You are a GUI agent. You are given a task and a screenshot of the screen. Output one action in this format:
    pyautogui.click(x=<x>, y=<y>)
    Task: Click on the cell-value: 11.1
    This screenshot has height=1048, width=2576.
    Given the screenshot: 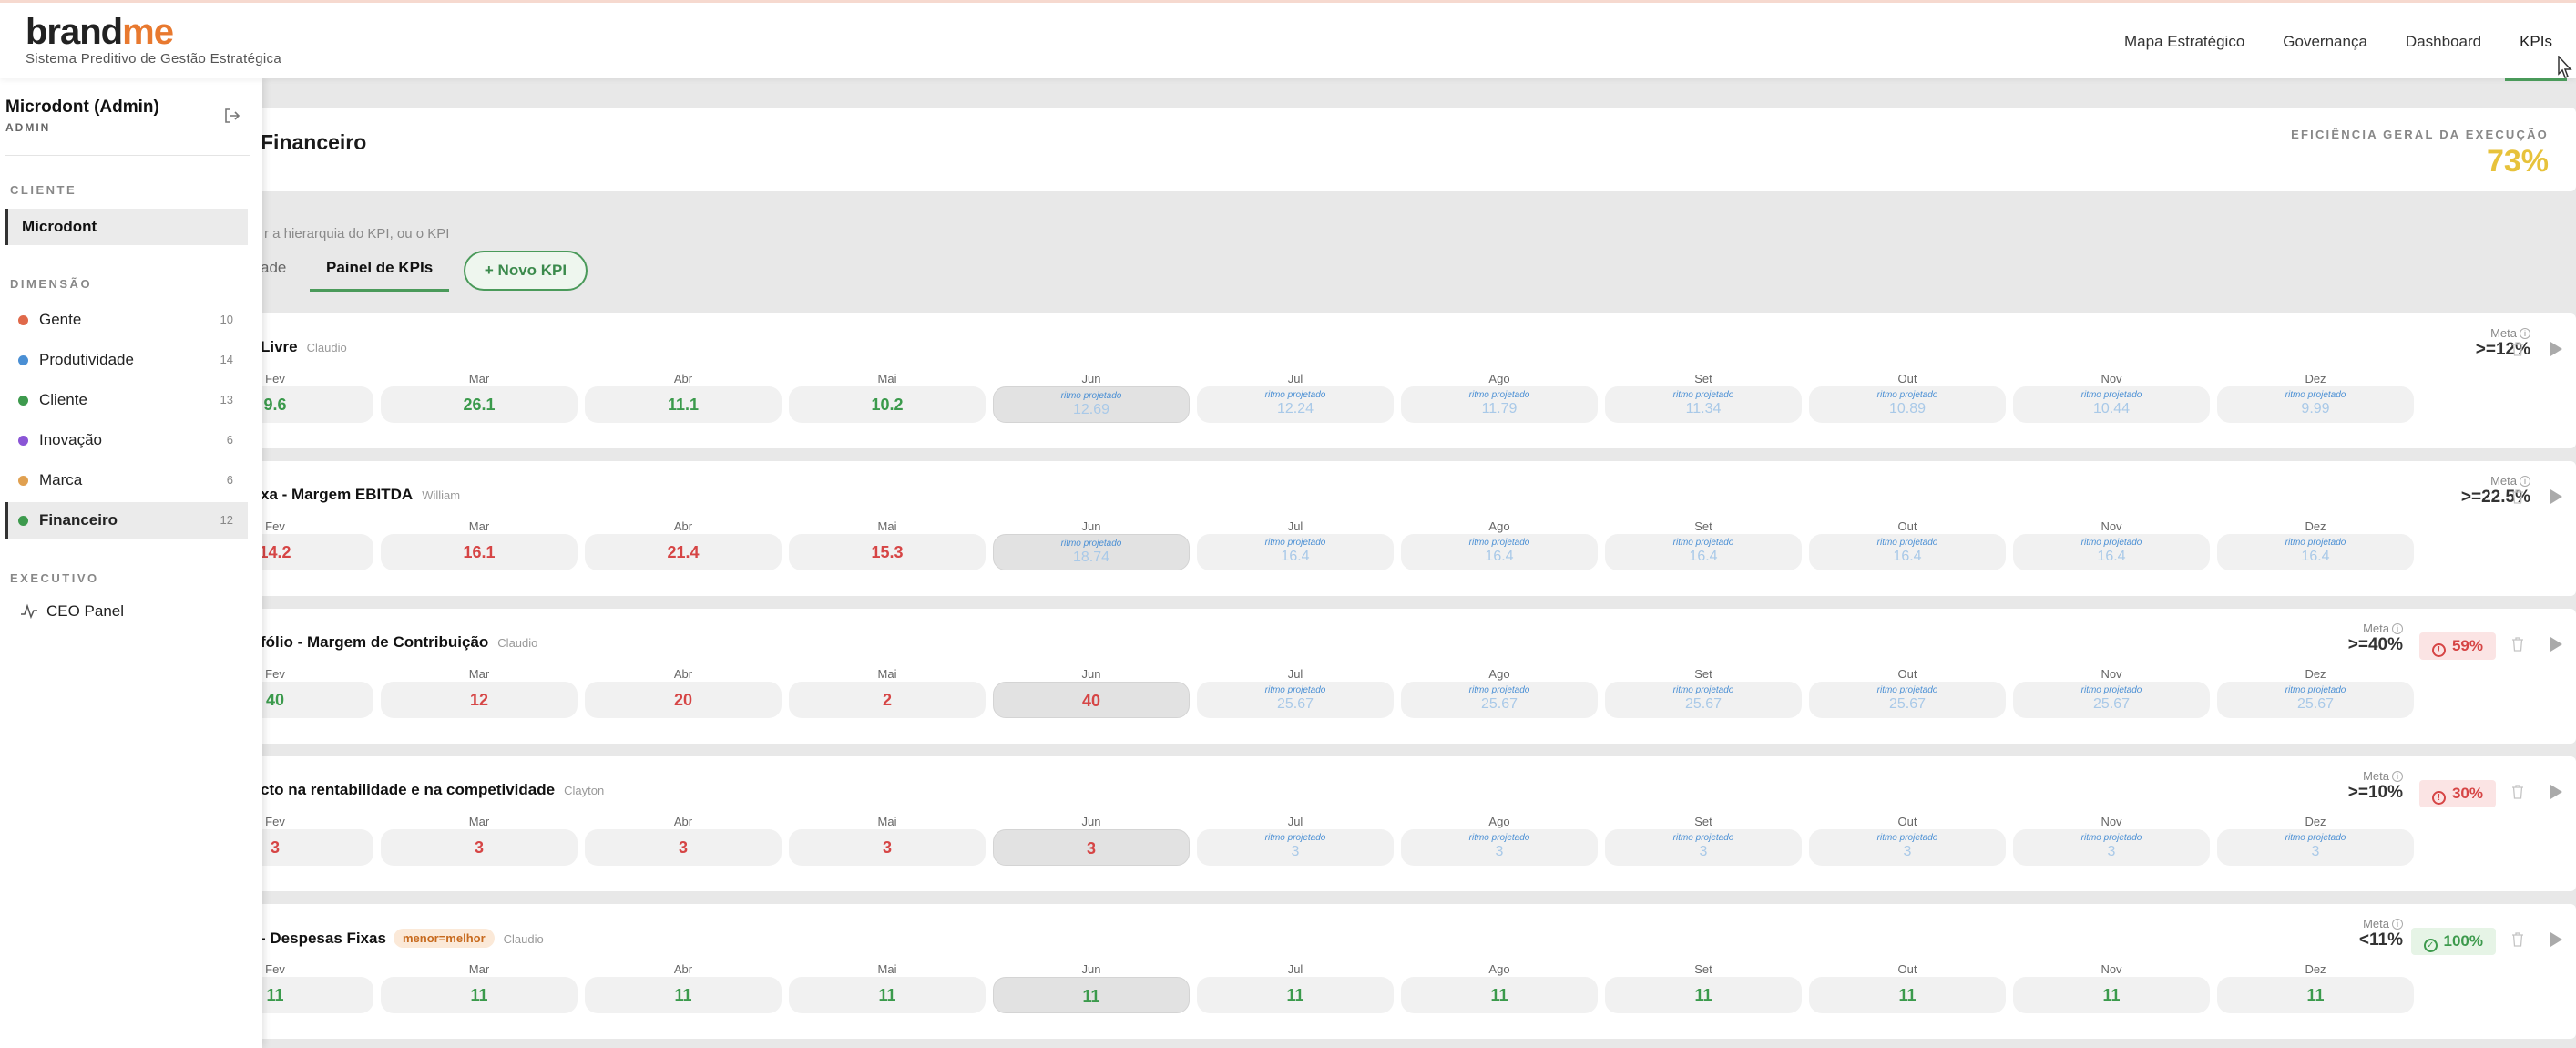 What is the action you would take?
    pyautogui.click(x=683, y=405)
    